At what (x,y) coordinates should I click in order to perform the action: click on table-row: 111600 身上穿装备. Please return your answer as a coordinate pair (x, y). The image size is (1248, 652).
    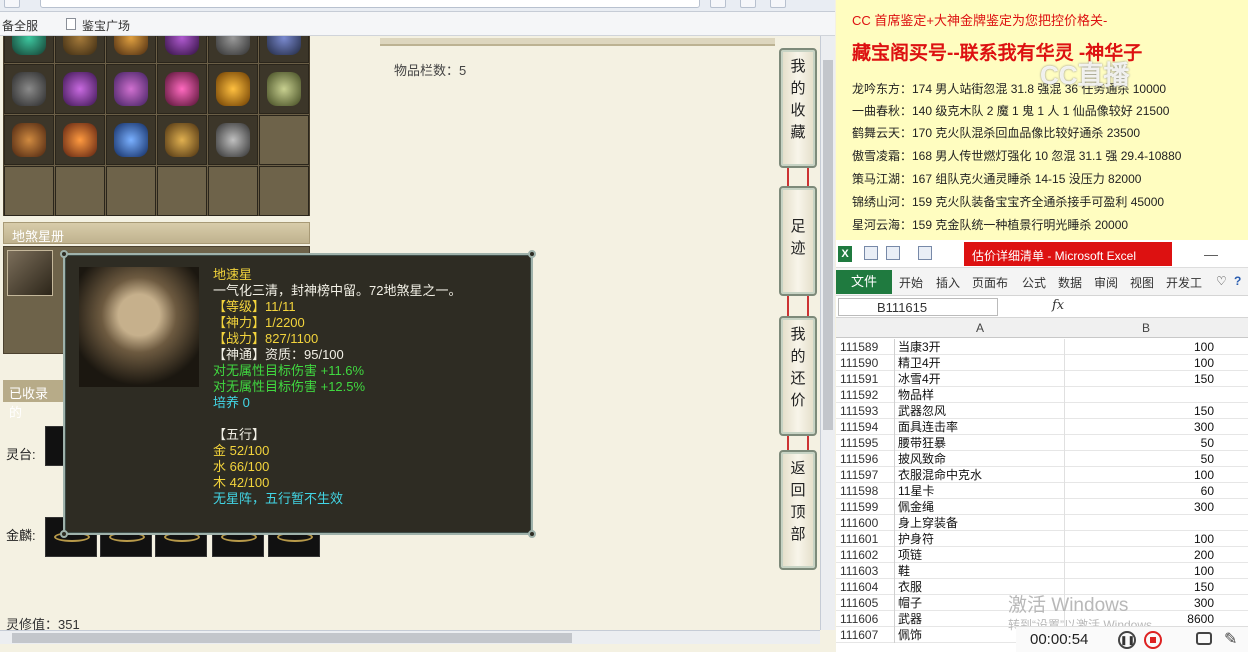
    Looking at the image, I should click on (1042, 523).